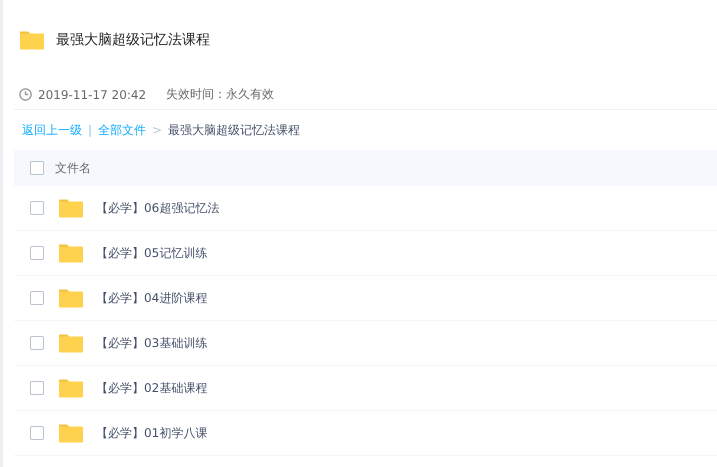 The height and width of the screenshot is (467, 717). What do you see at coordinates (158, 208) in the screenshot?
I see `folder-name: 【必学】06超强记忆法` at bounding box center [158, 208].